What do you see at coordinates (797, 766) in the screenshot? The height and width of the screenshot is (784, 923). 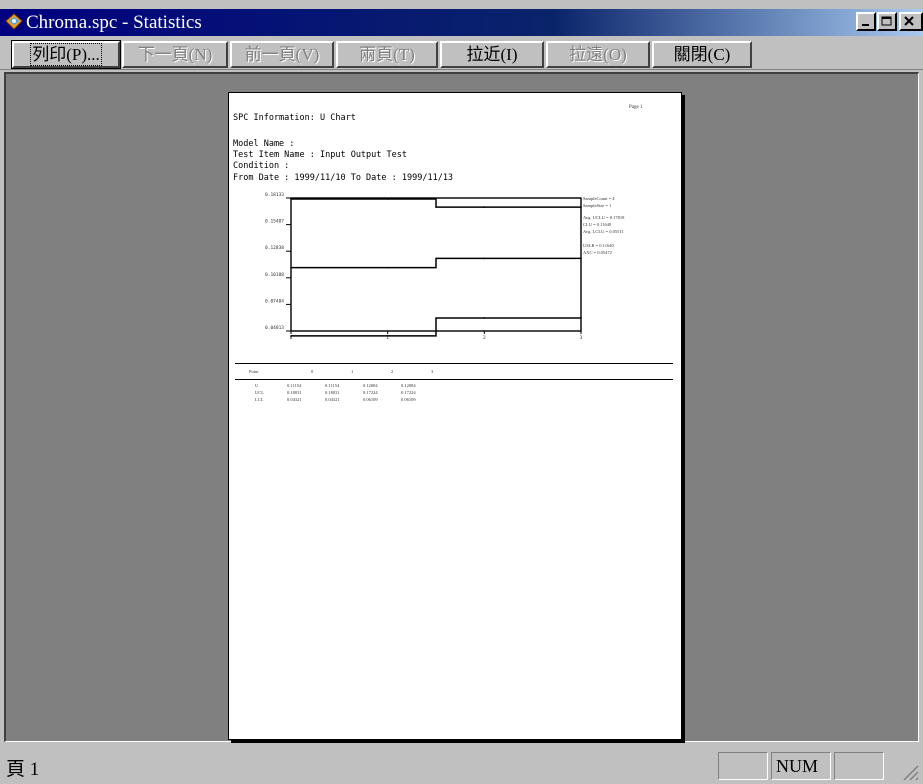 I see `num-lock-indicator: NUM` at bounding box center [797, 766].